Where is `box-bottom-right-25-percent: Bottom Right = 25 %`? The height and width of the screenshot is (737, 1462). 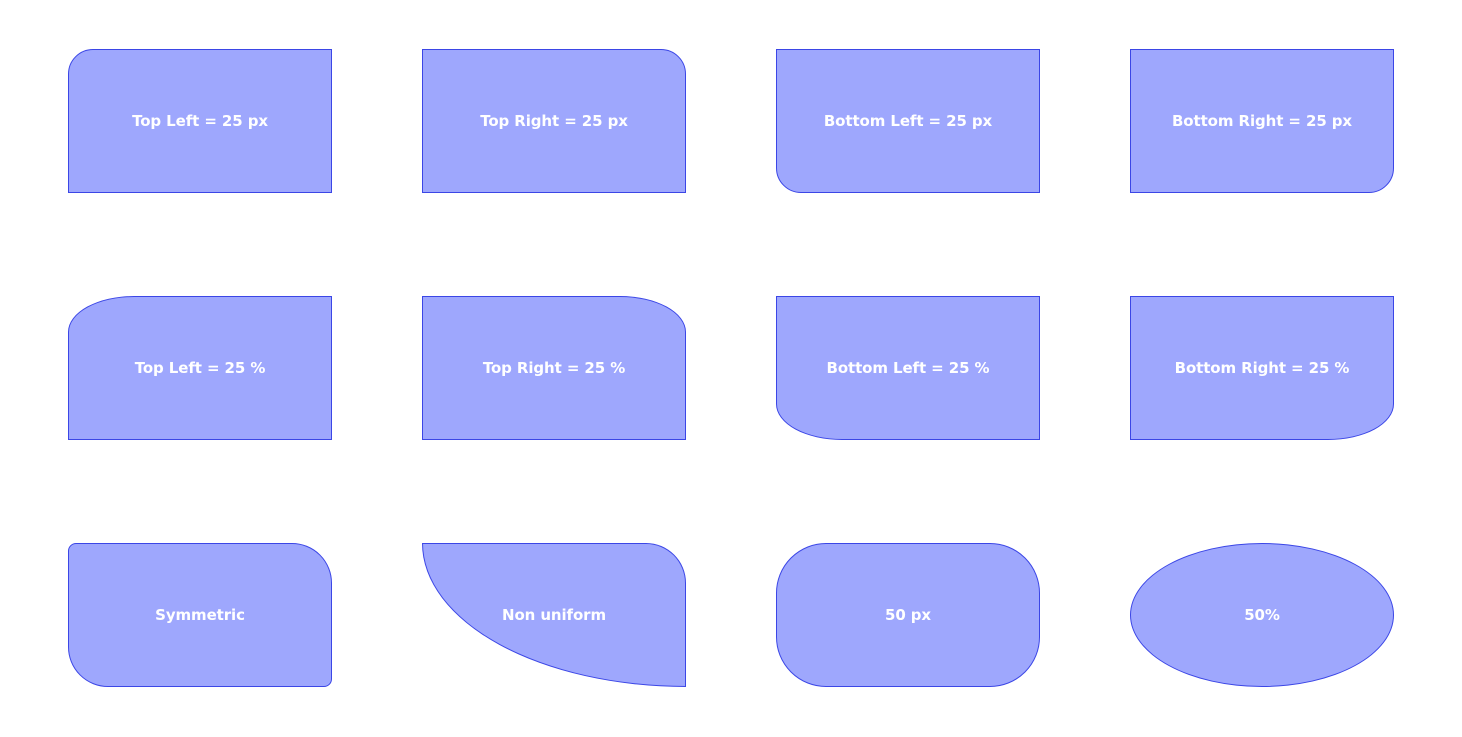
box-bottom-right-25-percent: Bottom Right = 25 % is located at coordinates (1262, 368).